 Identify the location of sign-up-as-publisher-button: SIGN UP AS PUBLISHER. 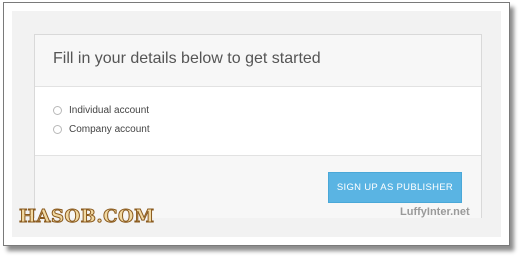
(395, 187).